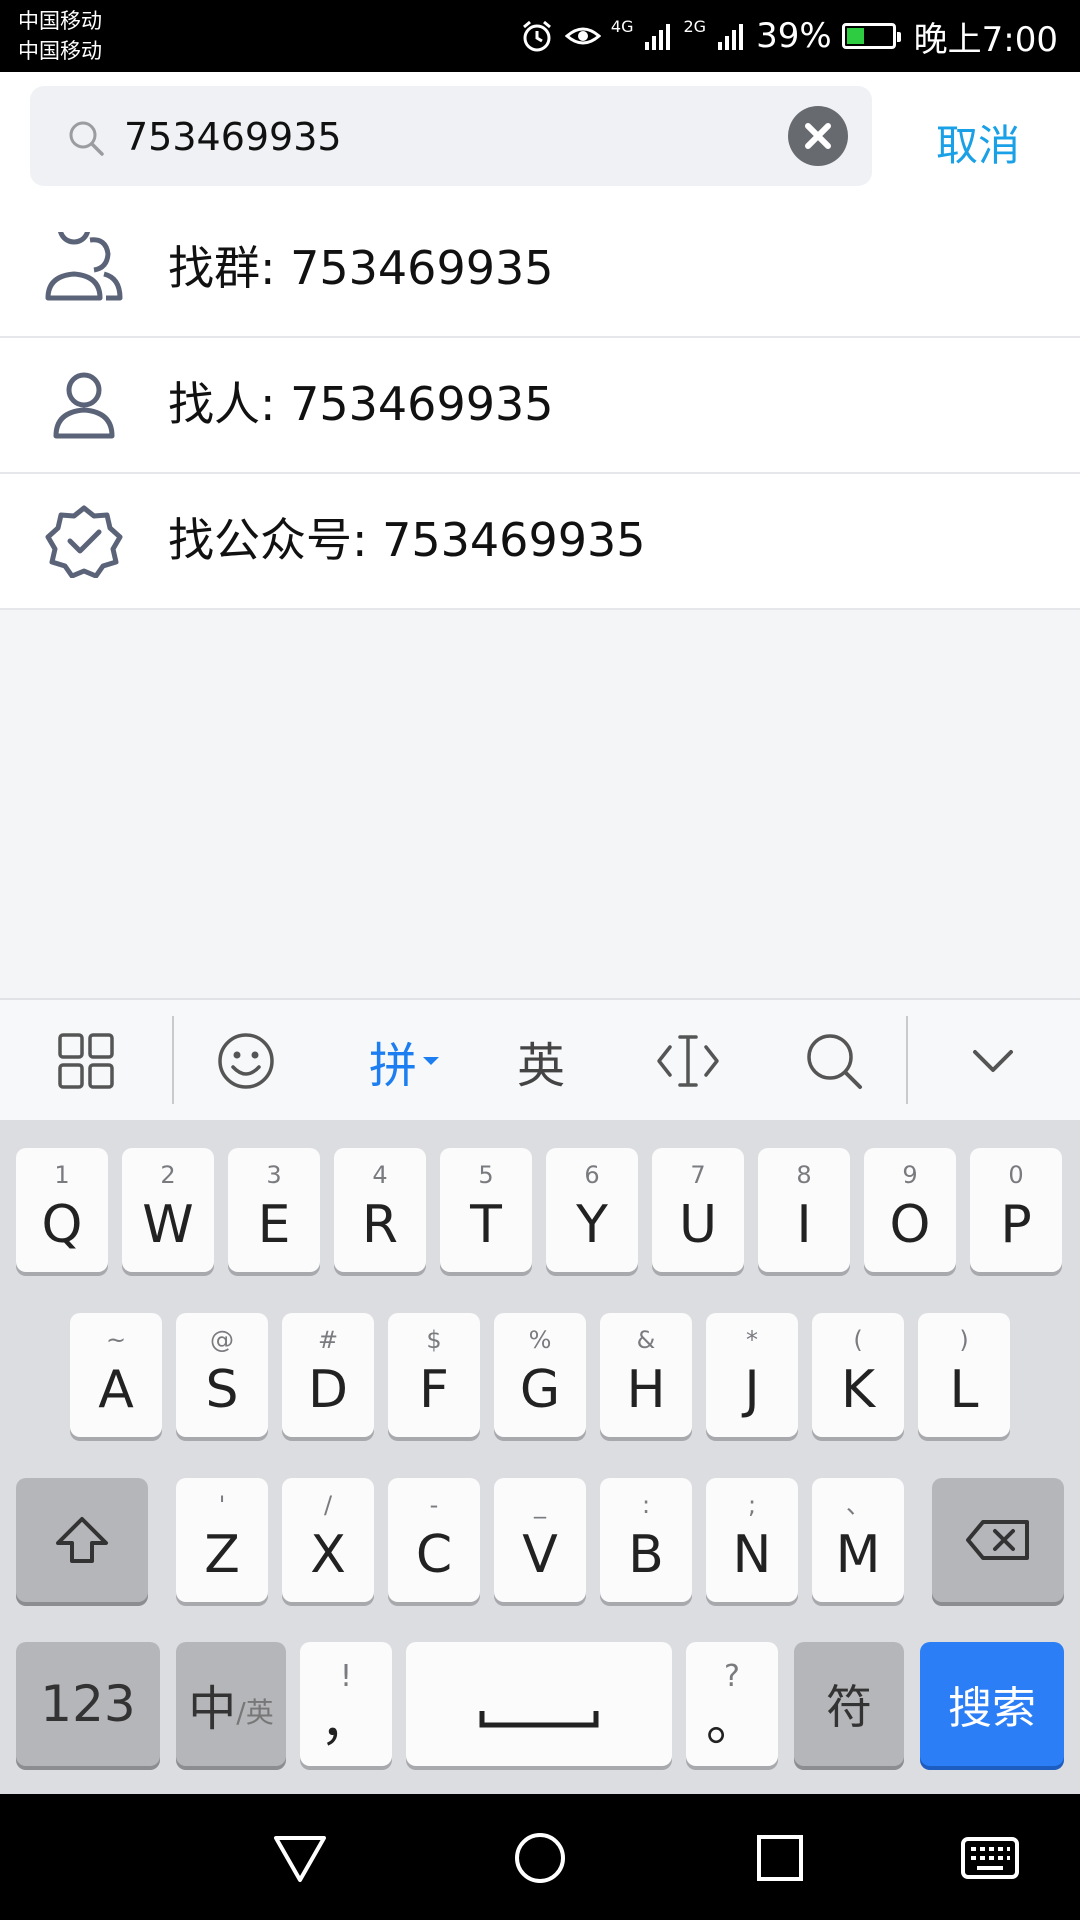 Image resolution: width=1080 pixels, height=1920 pixels. What do you see at coordinates (274, 1210) in the screenshot?
I see `key-e: 3E` at bounding box center [274, 1210].